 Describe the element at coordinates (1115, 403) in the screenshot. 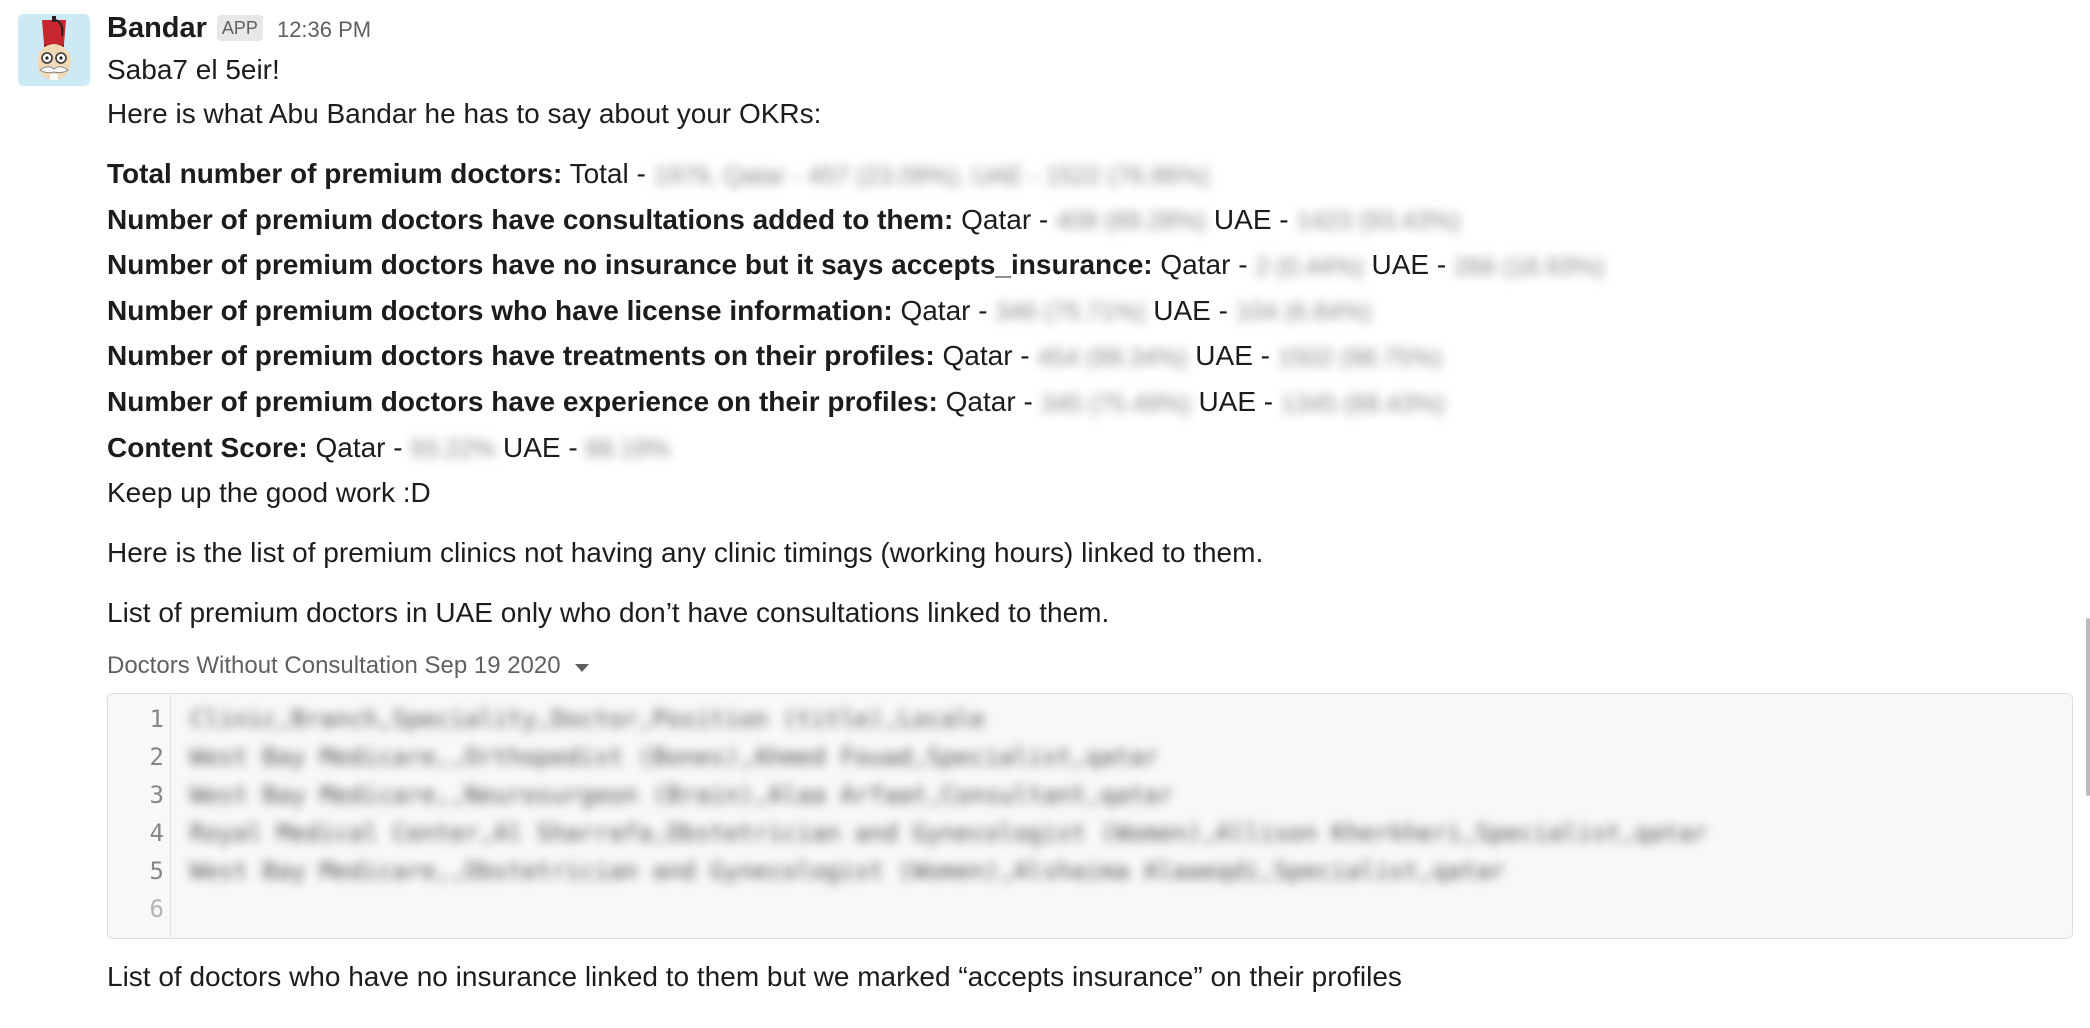

I see `redacted-value: 345 (75.49%)` at that location.